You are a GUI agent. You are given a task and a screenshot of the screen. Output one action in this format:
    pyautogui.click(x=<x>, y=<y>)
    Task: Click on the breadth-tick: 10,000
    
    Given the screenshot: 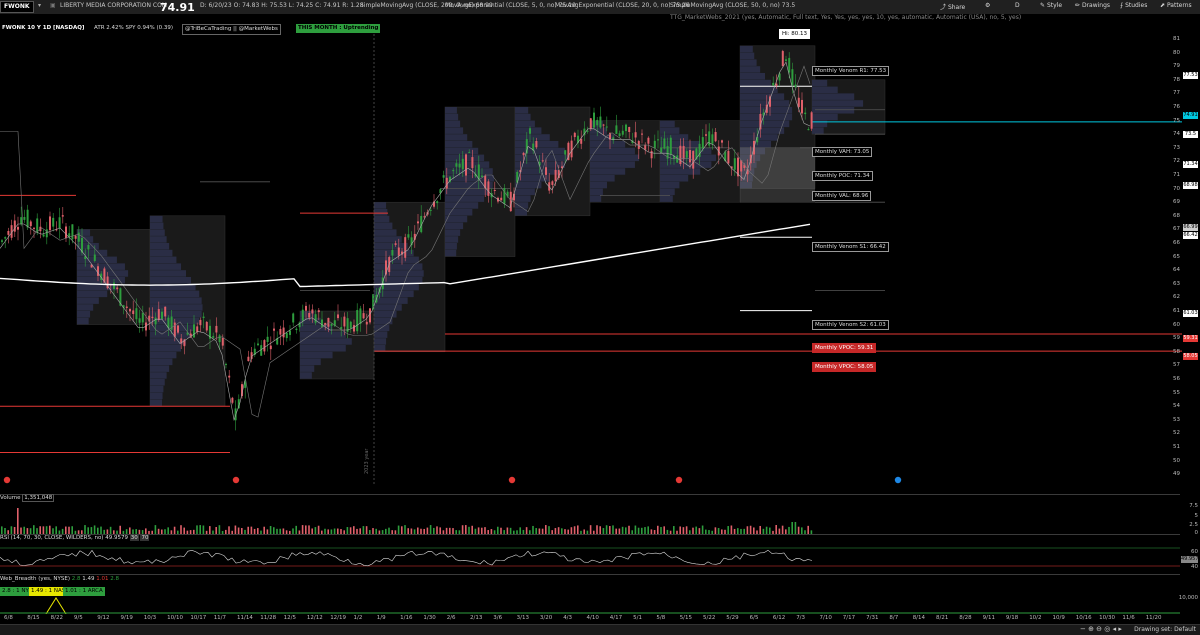 What is the action you would take?
    pyautogui.click(x=1188, y=598)
    